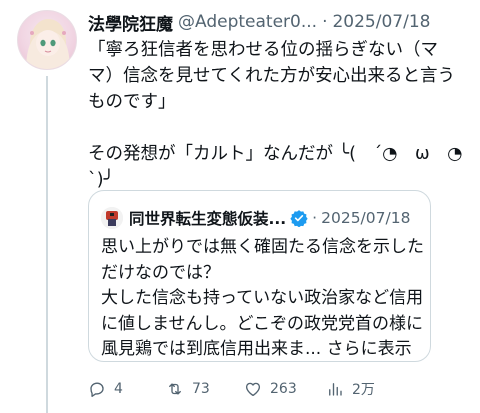 The width and height of the screenshot is (480, 413). Describe the element at coordinates (369, 349) in the screenshot. I see `show-more-link: さらに表示` at that location.